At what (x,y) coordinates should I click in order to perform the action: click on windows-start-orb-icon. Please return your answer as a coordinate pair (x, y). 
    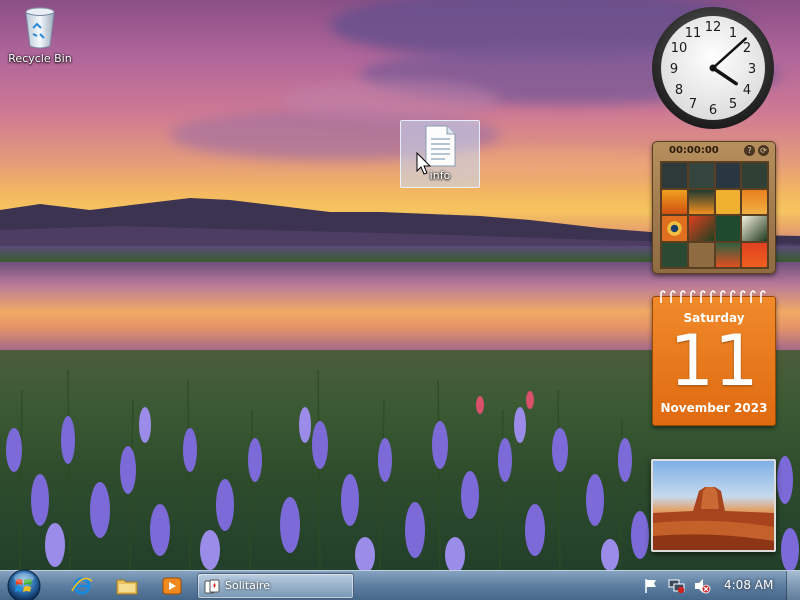
    Looking at the image, I should click on (24, 584).